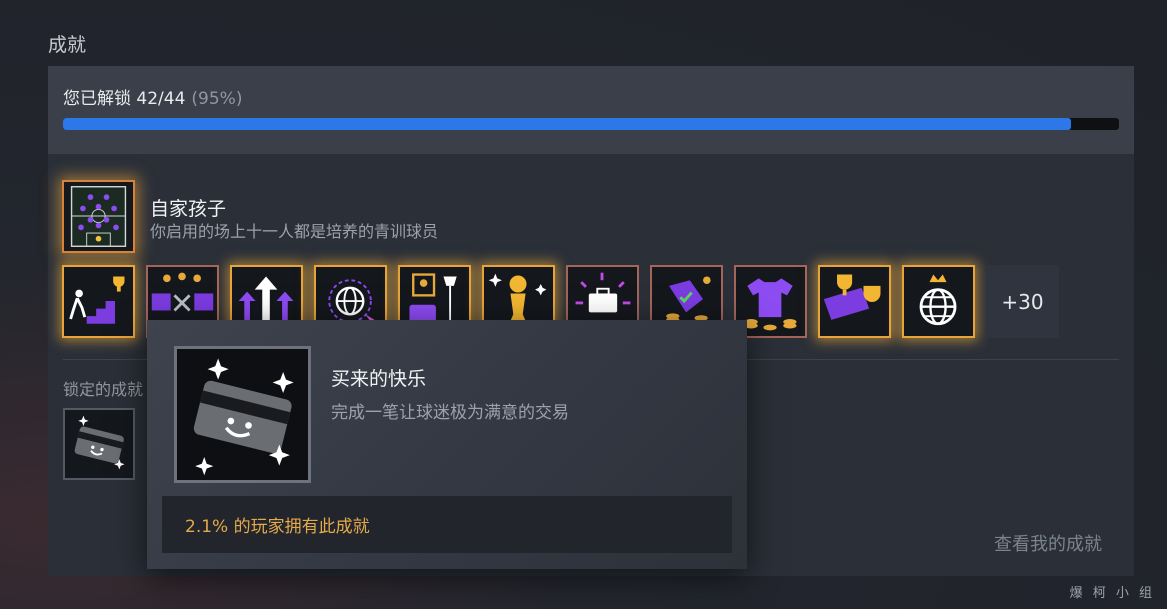 Image resolution: width=1167 pixels, height=609 pixels. What do you see at coordinates (188, 209) in the screenshot?
I see `featured-achievement-name: 自家孩子` at bounding box center [188, 209].